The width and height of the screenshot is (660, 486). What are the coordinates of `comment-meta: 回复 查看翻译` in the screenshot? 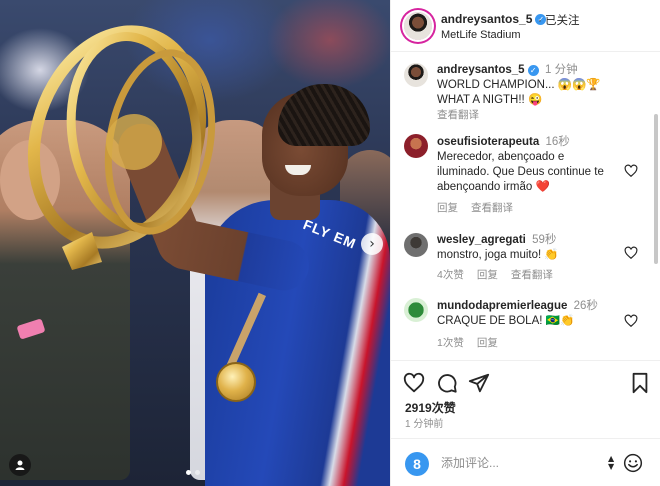 It's located at (475, 207).